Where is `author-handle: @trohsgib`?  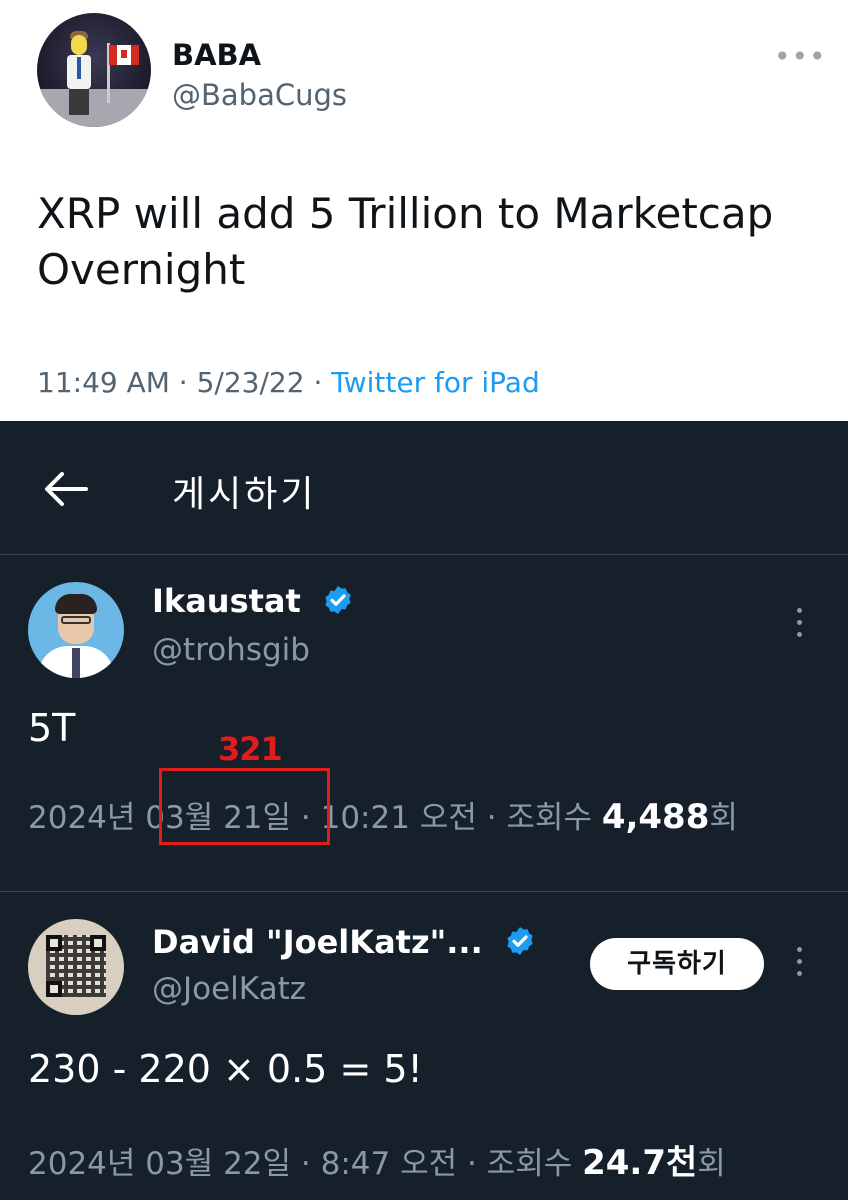
author-handle: @trohsgib is located at coordinates (231, 650).